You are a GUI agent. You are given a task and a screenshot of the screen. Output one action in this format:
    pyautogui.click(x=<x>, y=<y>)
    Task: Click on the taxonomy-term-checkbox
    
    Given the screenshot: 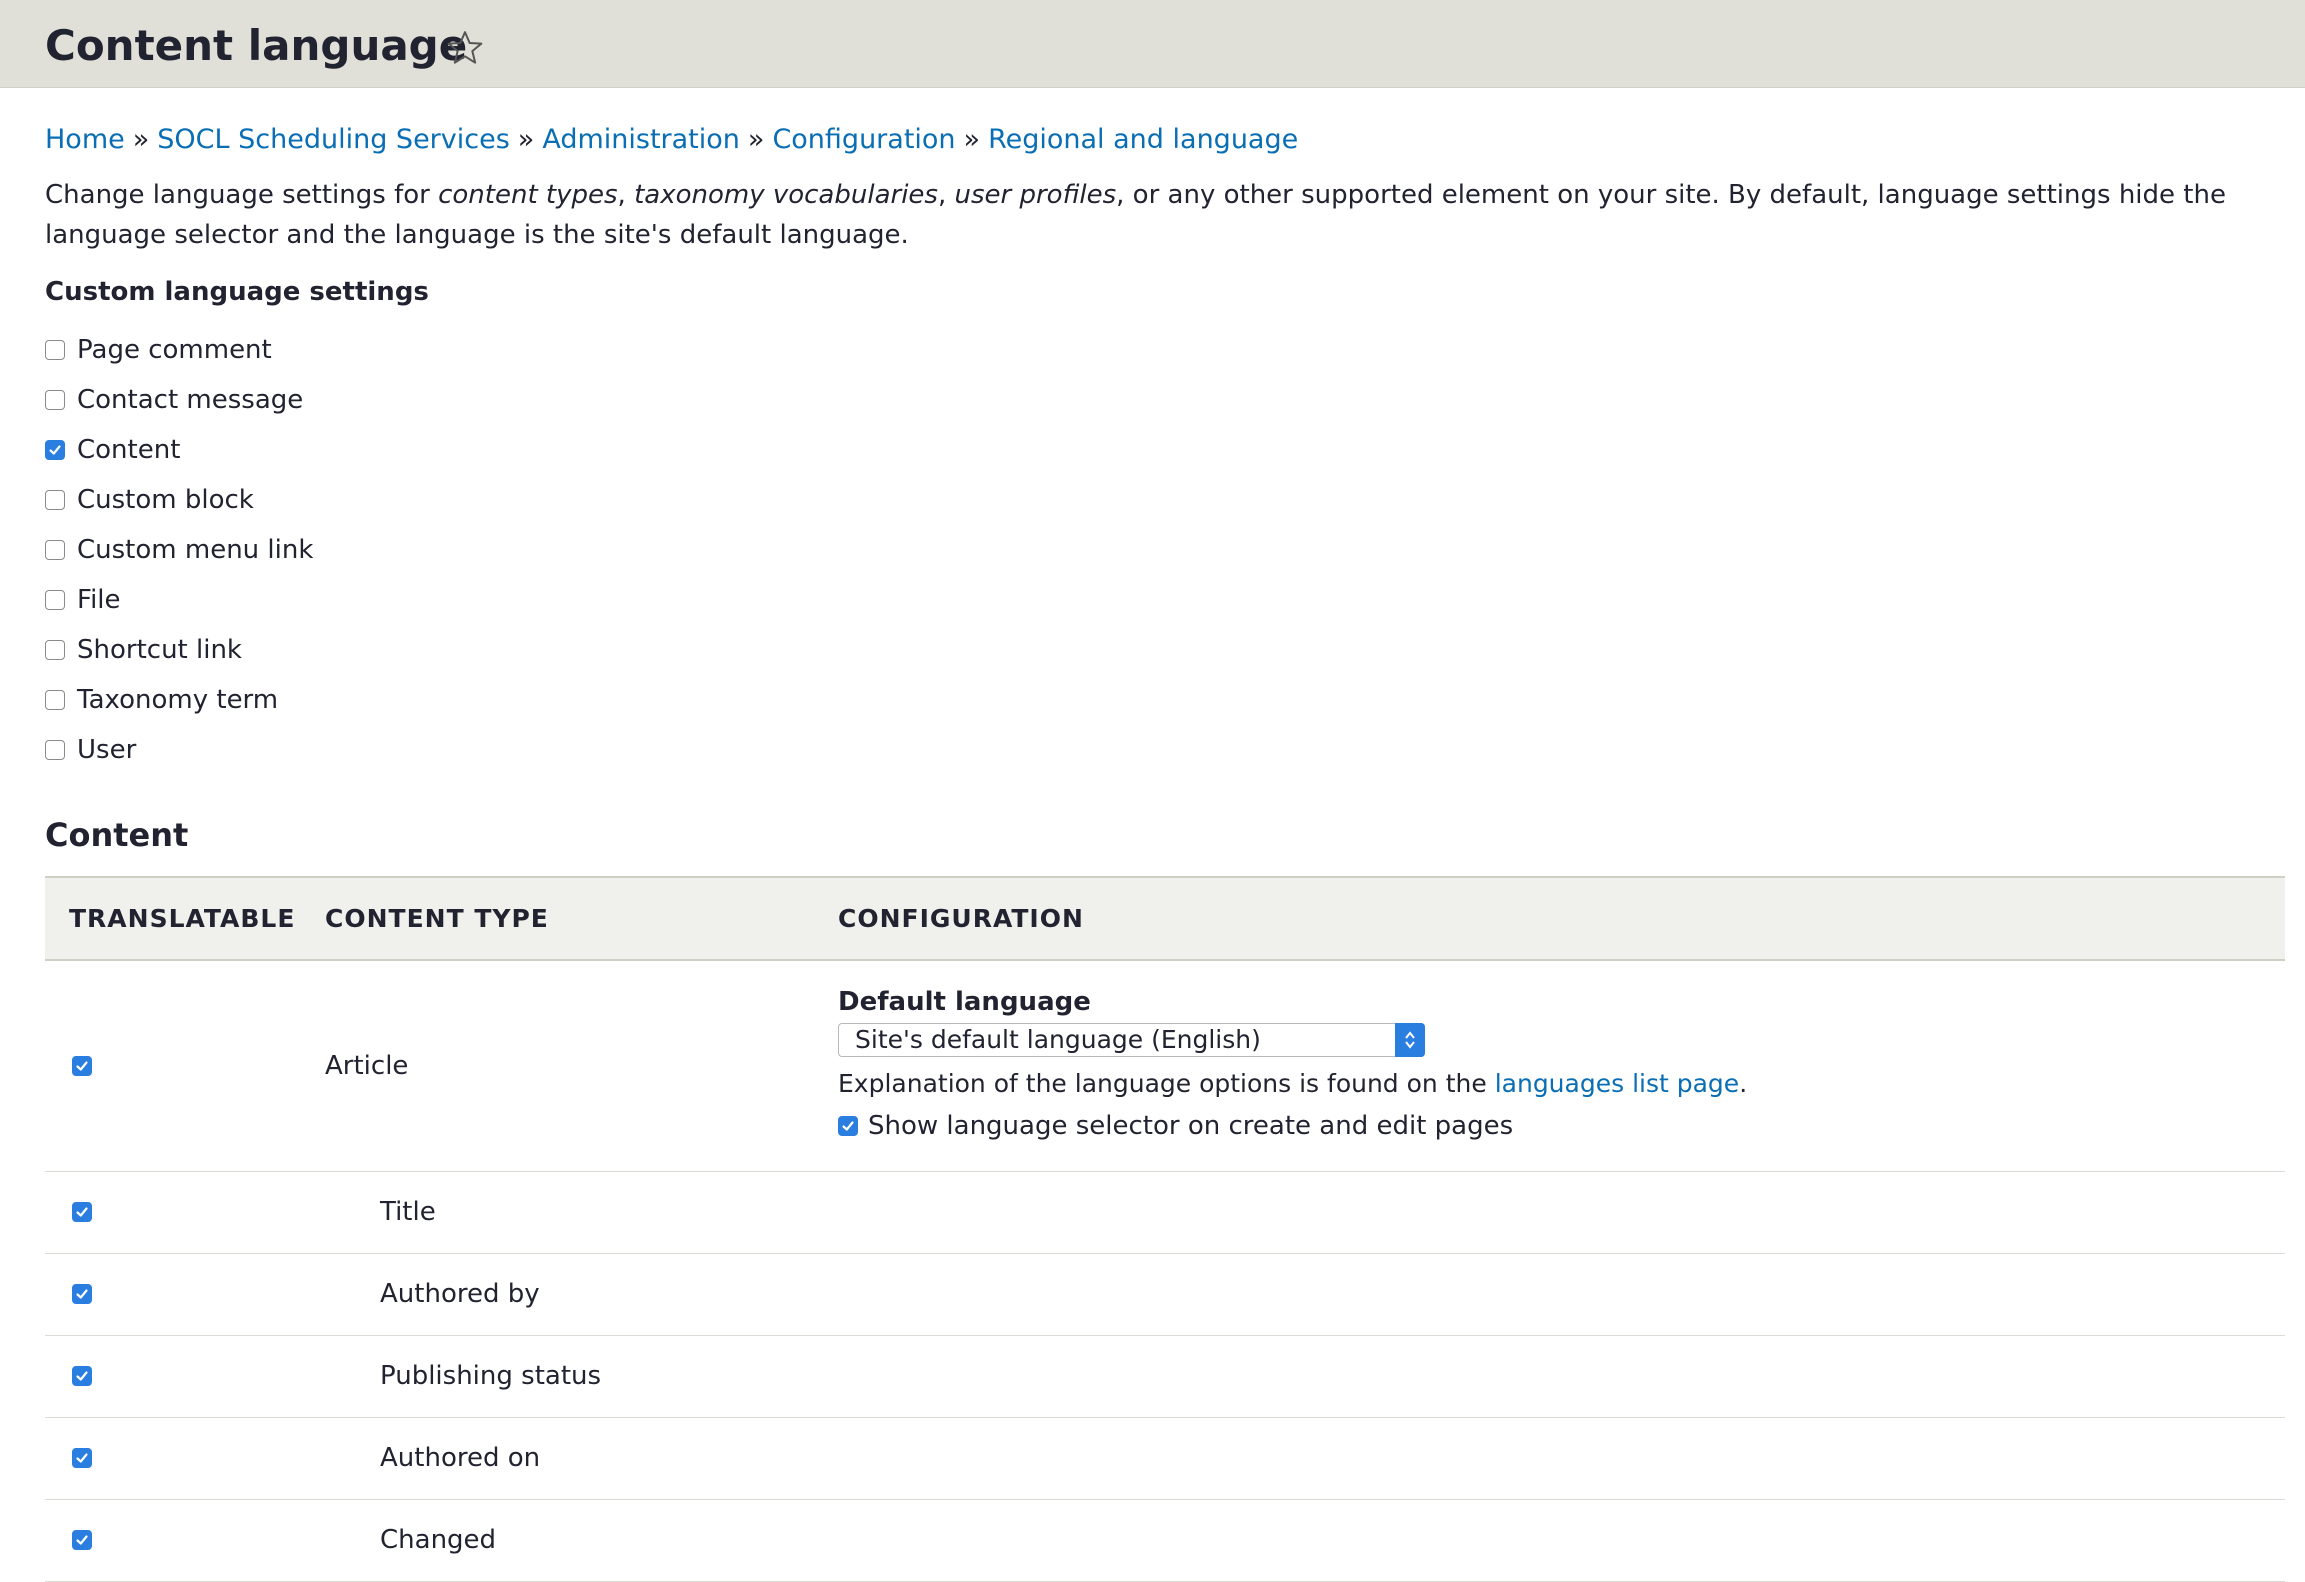 What is the action you would take?
    pyautogui.click(x=55, y=700)
    